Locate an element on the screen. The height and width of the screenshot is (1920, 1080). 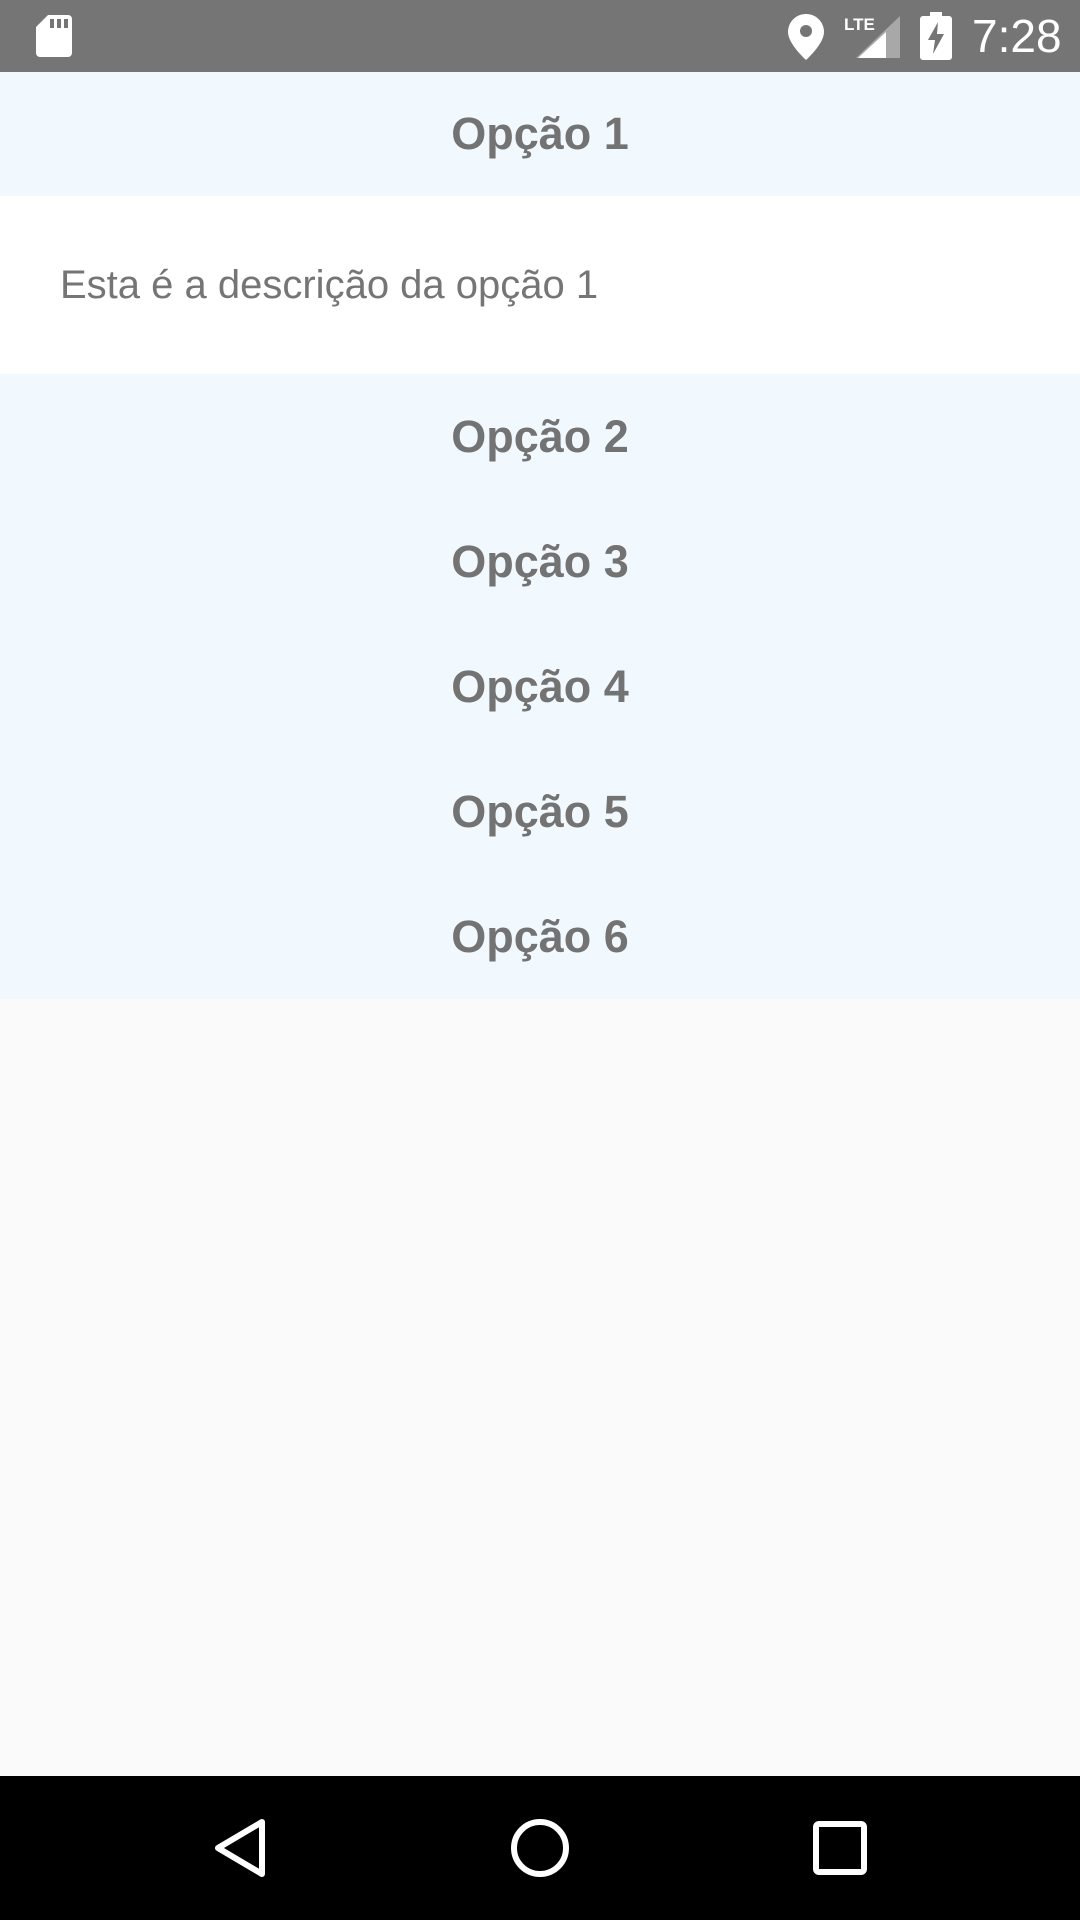
back-icon is located at coordinates (240, 1848).